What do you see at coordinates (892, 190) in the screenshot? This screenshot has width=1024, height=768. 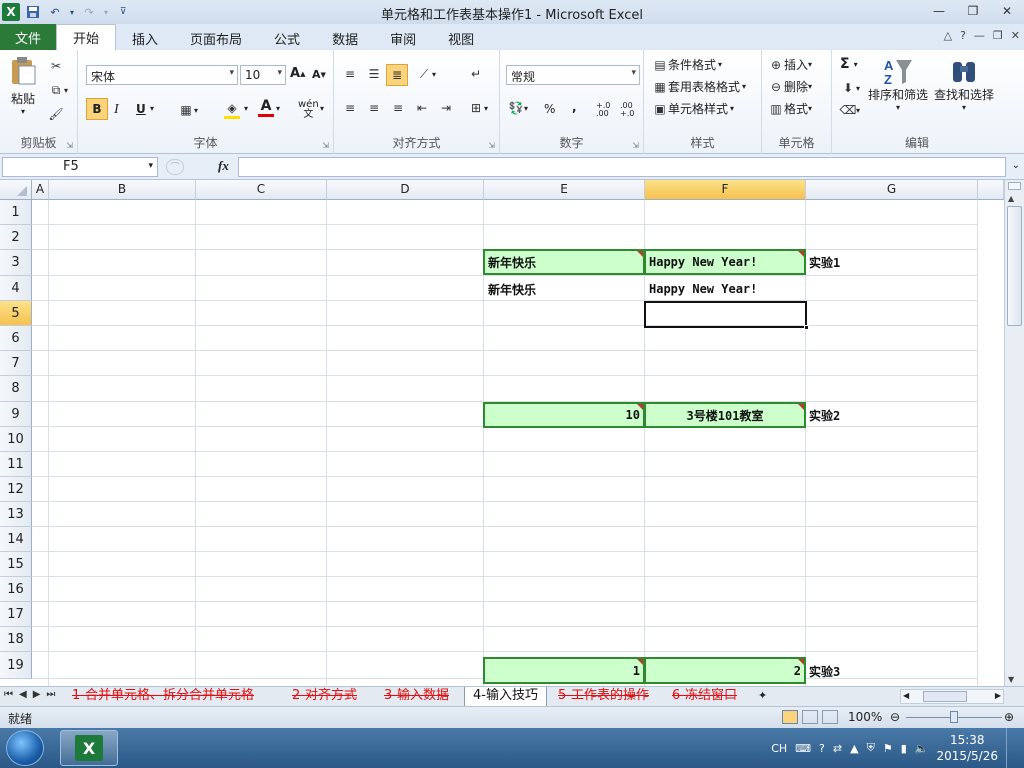 I see `column-header-g: G` at bounding box center [892, 190].